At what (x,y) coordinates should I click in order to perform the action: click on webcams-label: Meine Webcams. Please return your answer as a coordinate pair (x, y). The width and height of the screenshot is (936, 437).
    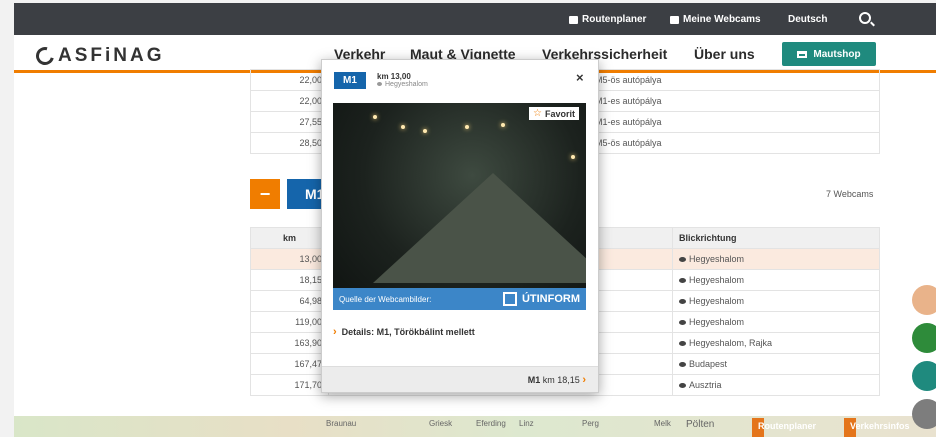
    Looking at the image, I should click on (722, 19).